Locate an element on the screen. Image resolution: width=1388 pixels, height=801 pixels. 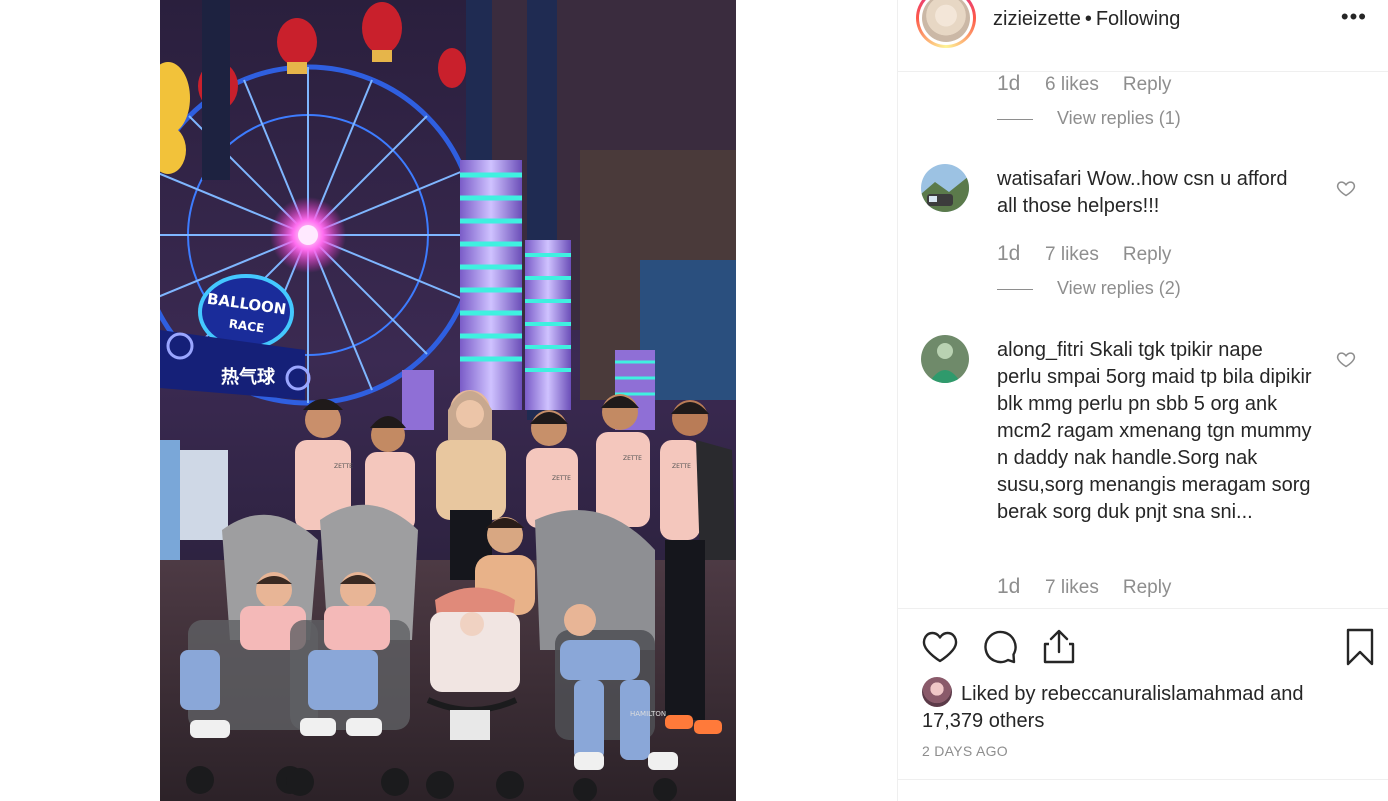
comment-likes: 6 likes is located at coordinates (1072, 85).